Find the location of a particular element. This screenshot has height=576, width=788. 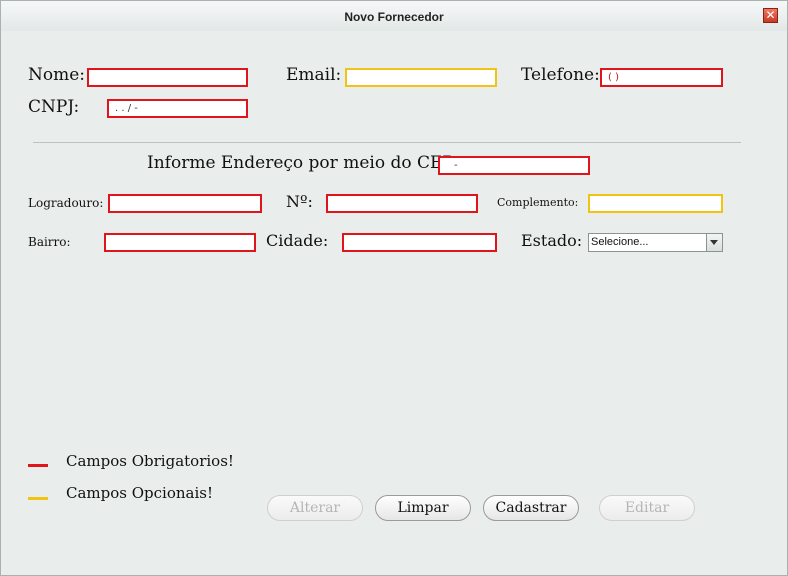

cidade-field is located at coordinates (419, 242).